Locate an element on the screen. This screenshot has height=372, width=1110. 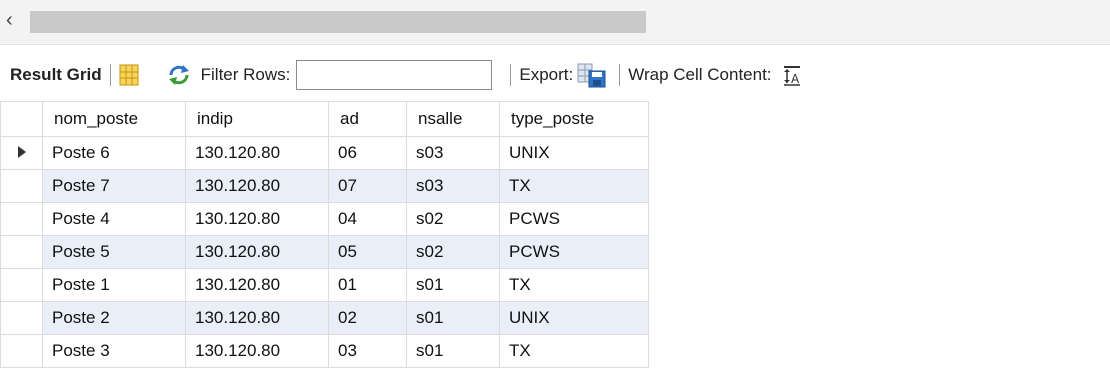
horizontal-scrollbar: ‹ is located at coordinates (555, 22).